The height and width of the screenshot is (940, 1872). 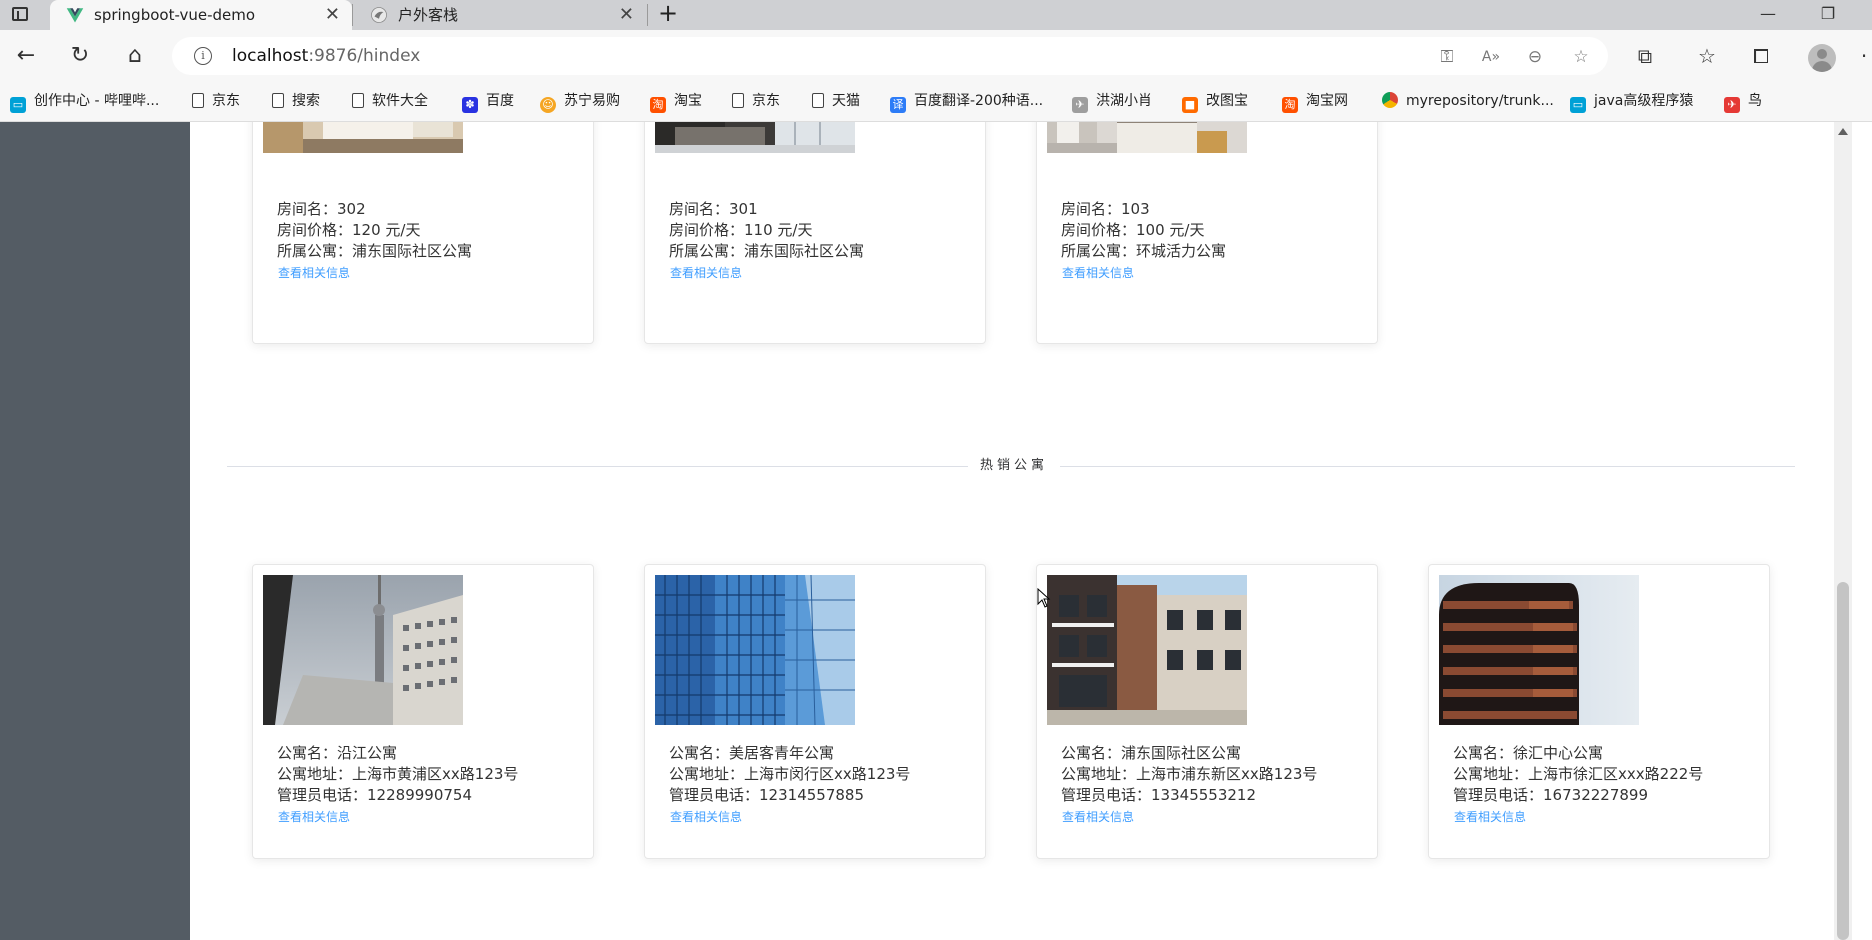 What do you see at coordinates (668, 13) in the screenshot?
I see `new-tab-icon: +` at bounding box center [668, 13].